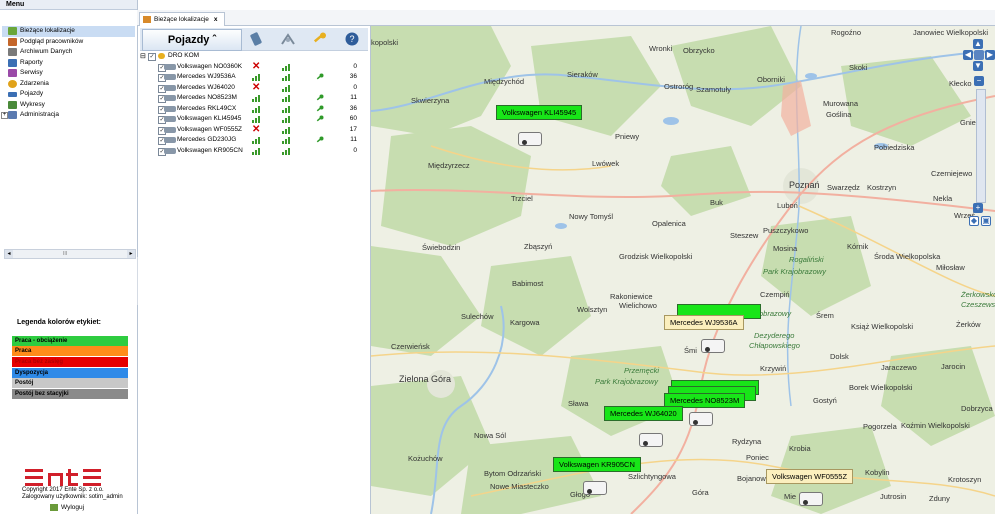 This screenshot has height=514, width=995. Describe the element at coordinates (252, 98) in the screenshot. I see `vehicle-row: ✓ Mercedes NO8523M 11` at that location.